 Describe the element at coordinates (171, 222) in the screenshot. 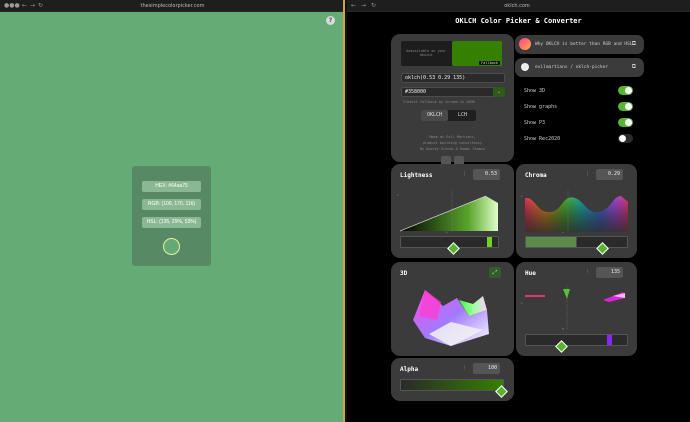

I see `hsl-value-button: HSL: (135, 29%, 53%)` at that location.